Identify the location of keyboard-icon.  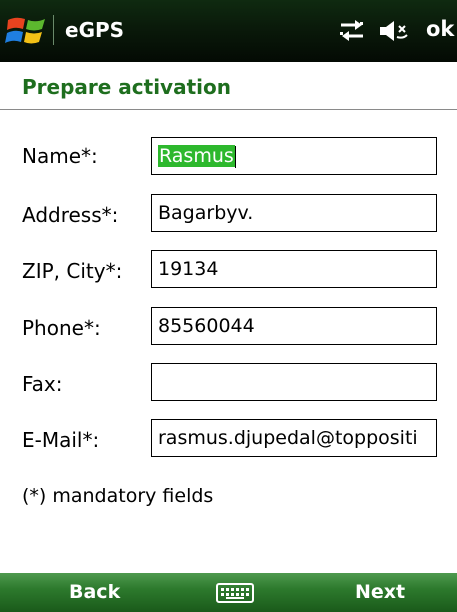
(235, 593).